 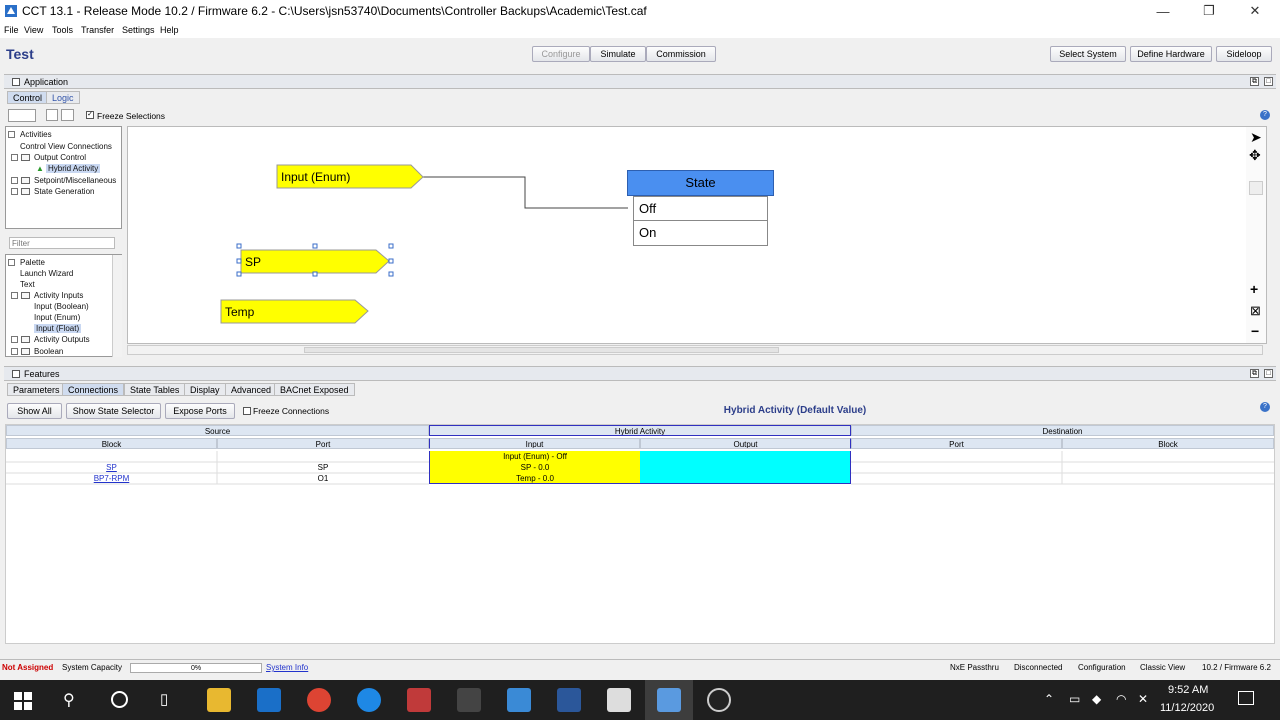 What do you see at coordinates (369, 700) in the screenshot?
I see `edge-icon` at bounding box center [369, 700].